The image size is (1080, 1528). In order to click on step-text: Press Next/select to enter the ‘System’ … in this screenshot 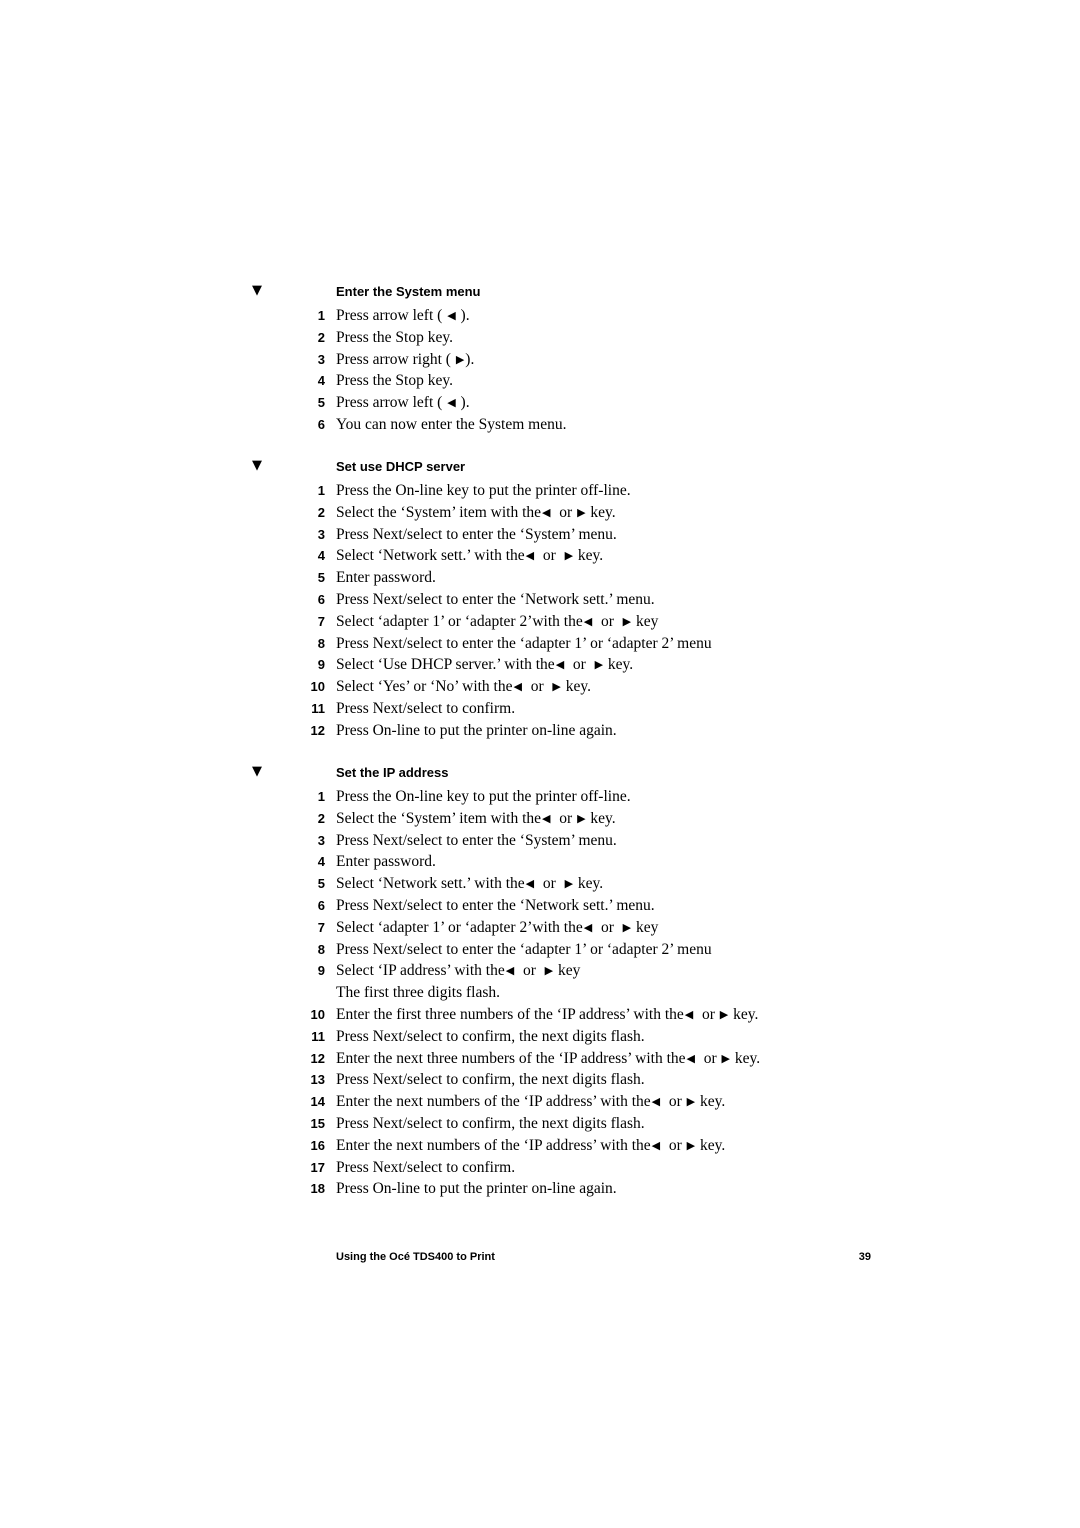, I will do `click(476, 841)`.